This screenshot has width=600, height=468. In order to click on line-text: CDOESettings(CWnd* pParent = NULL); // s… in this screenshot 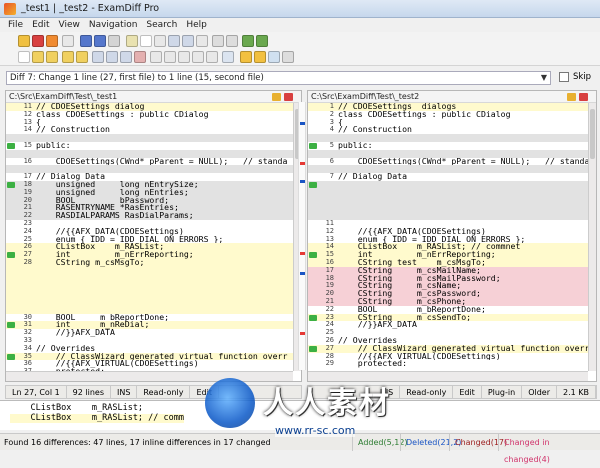, I will do `click(162, 160)`.